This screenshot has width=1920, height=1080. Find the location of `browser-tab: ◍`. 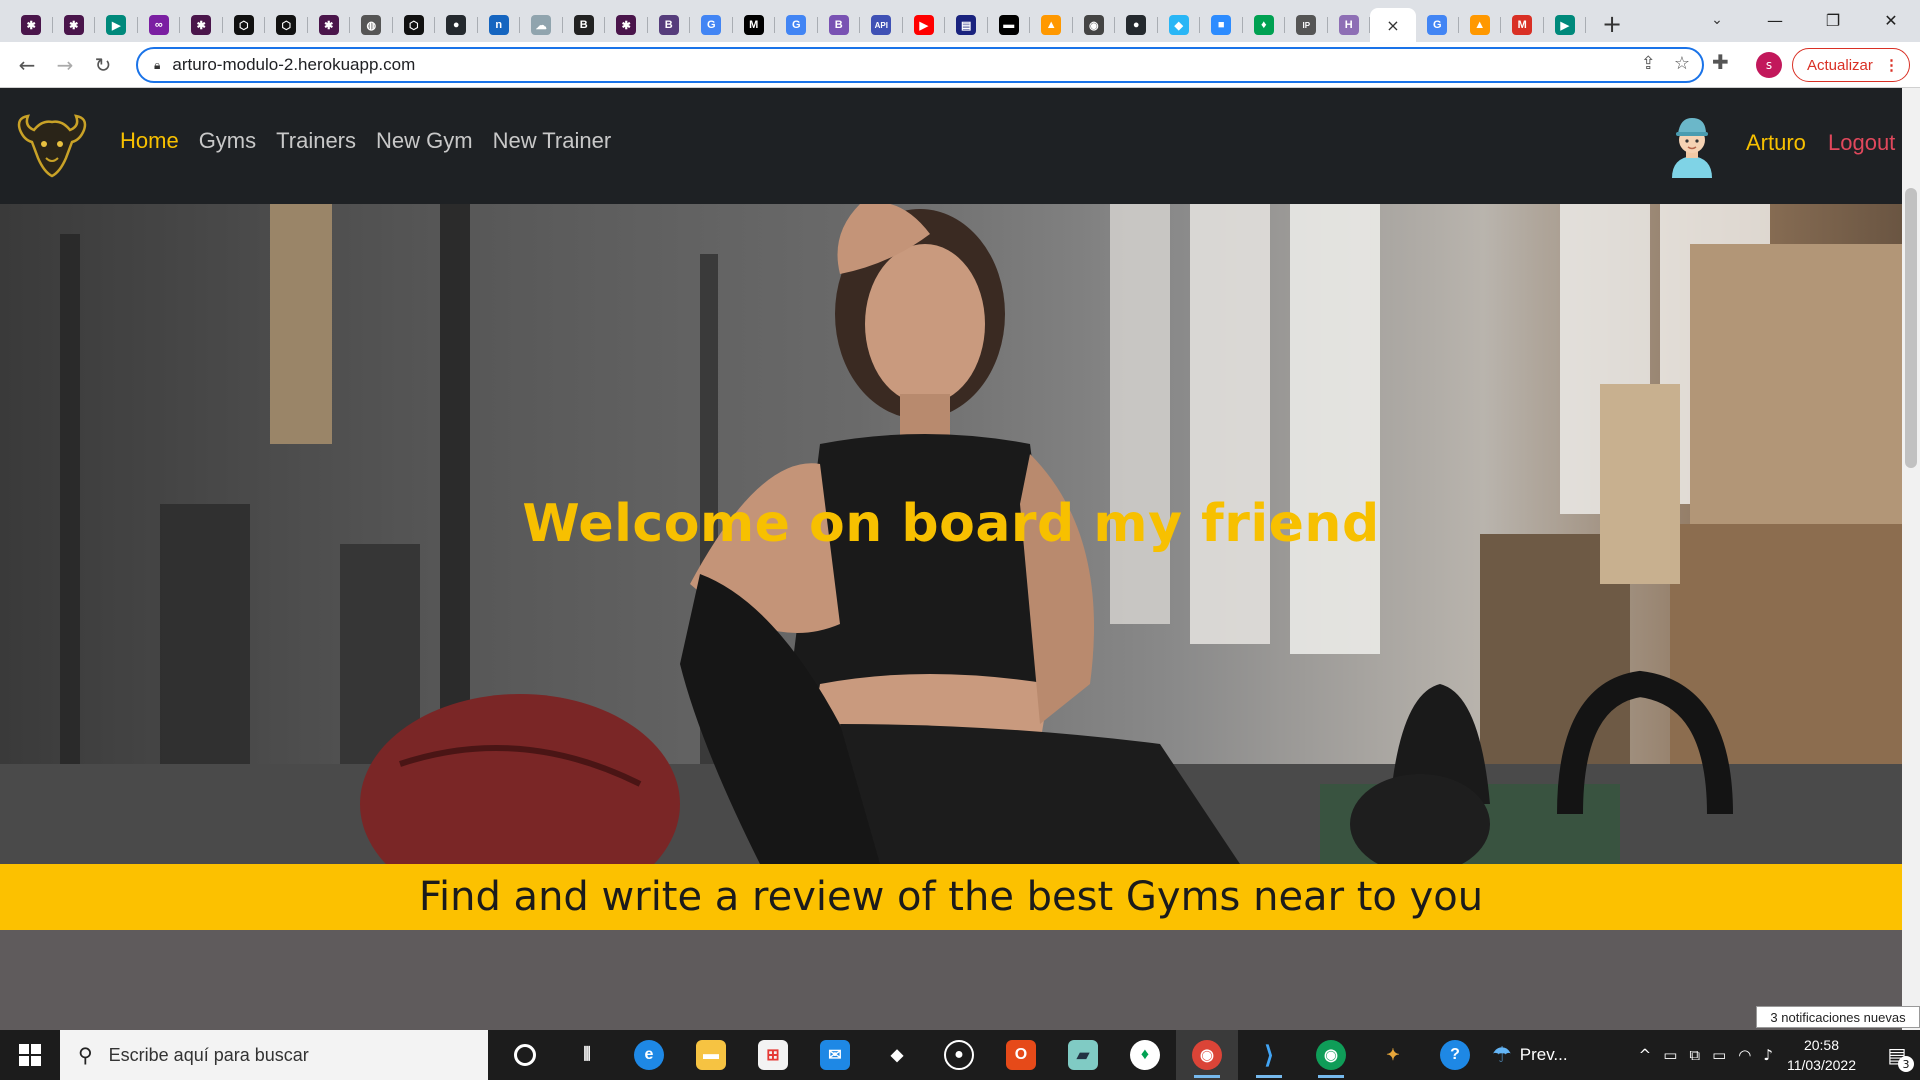

browser-tab: ◍ is located at coordinates (371, 25).